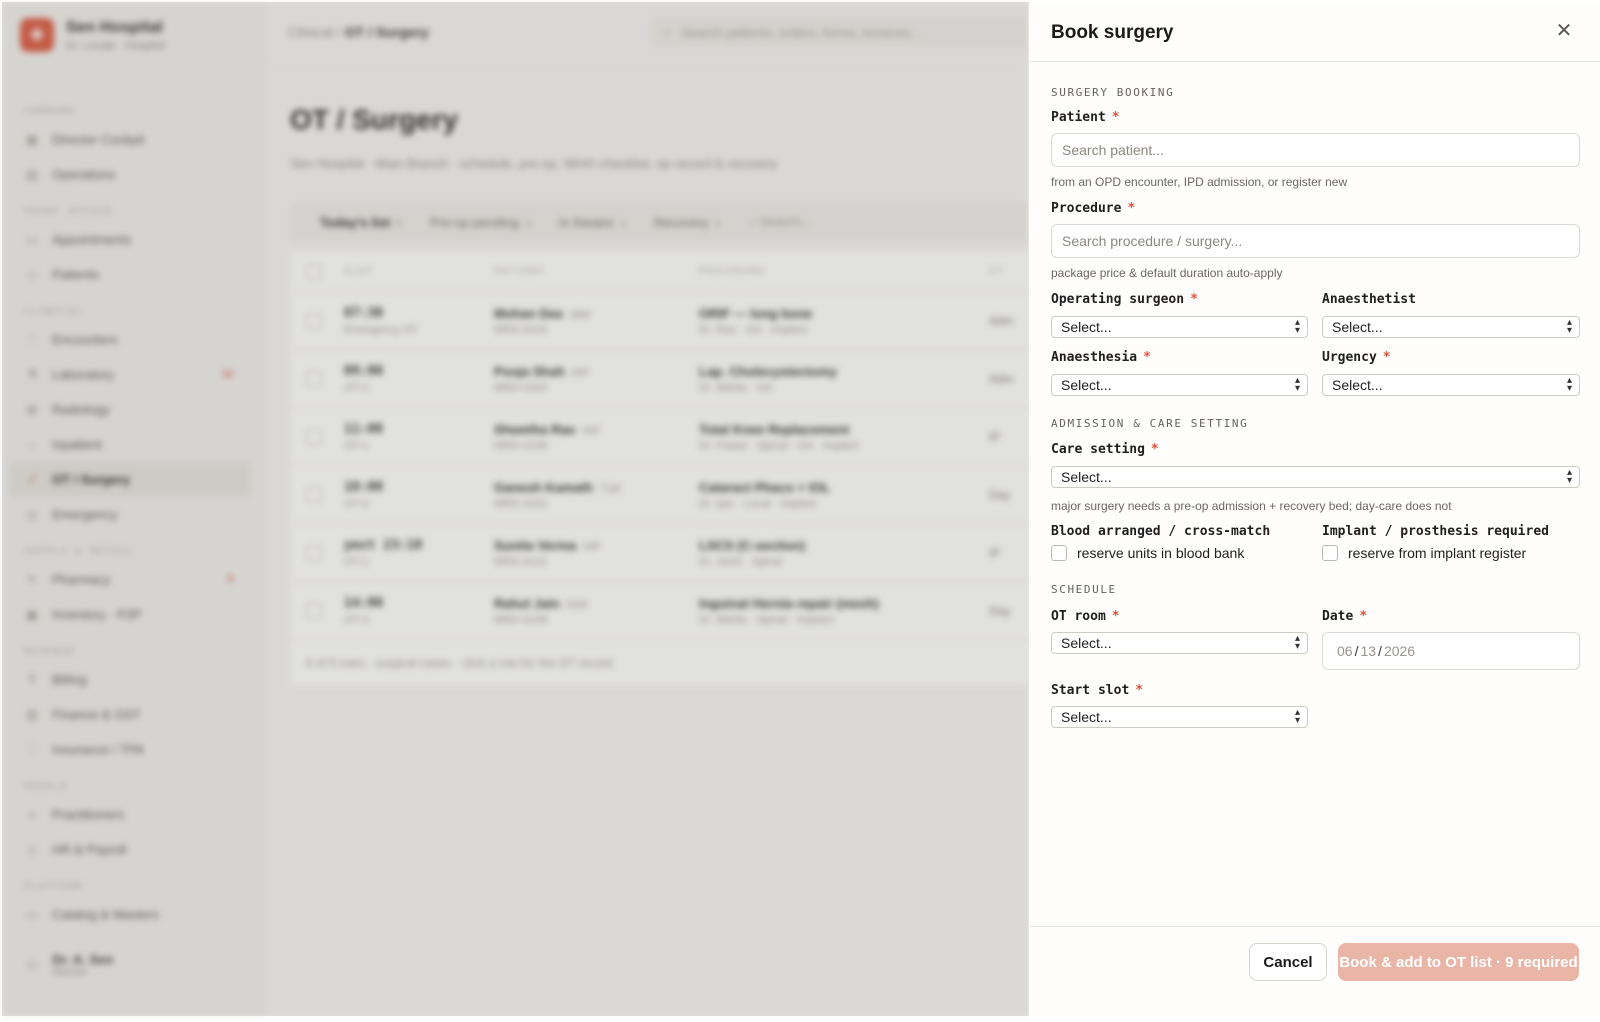  Describe the element at coordinates (1179, 385) in the screenshot. I see `anaesthesia-select: Select... ▴ ▾` at that location.